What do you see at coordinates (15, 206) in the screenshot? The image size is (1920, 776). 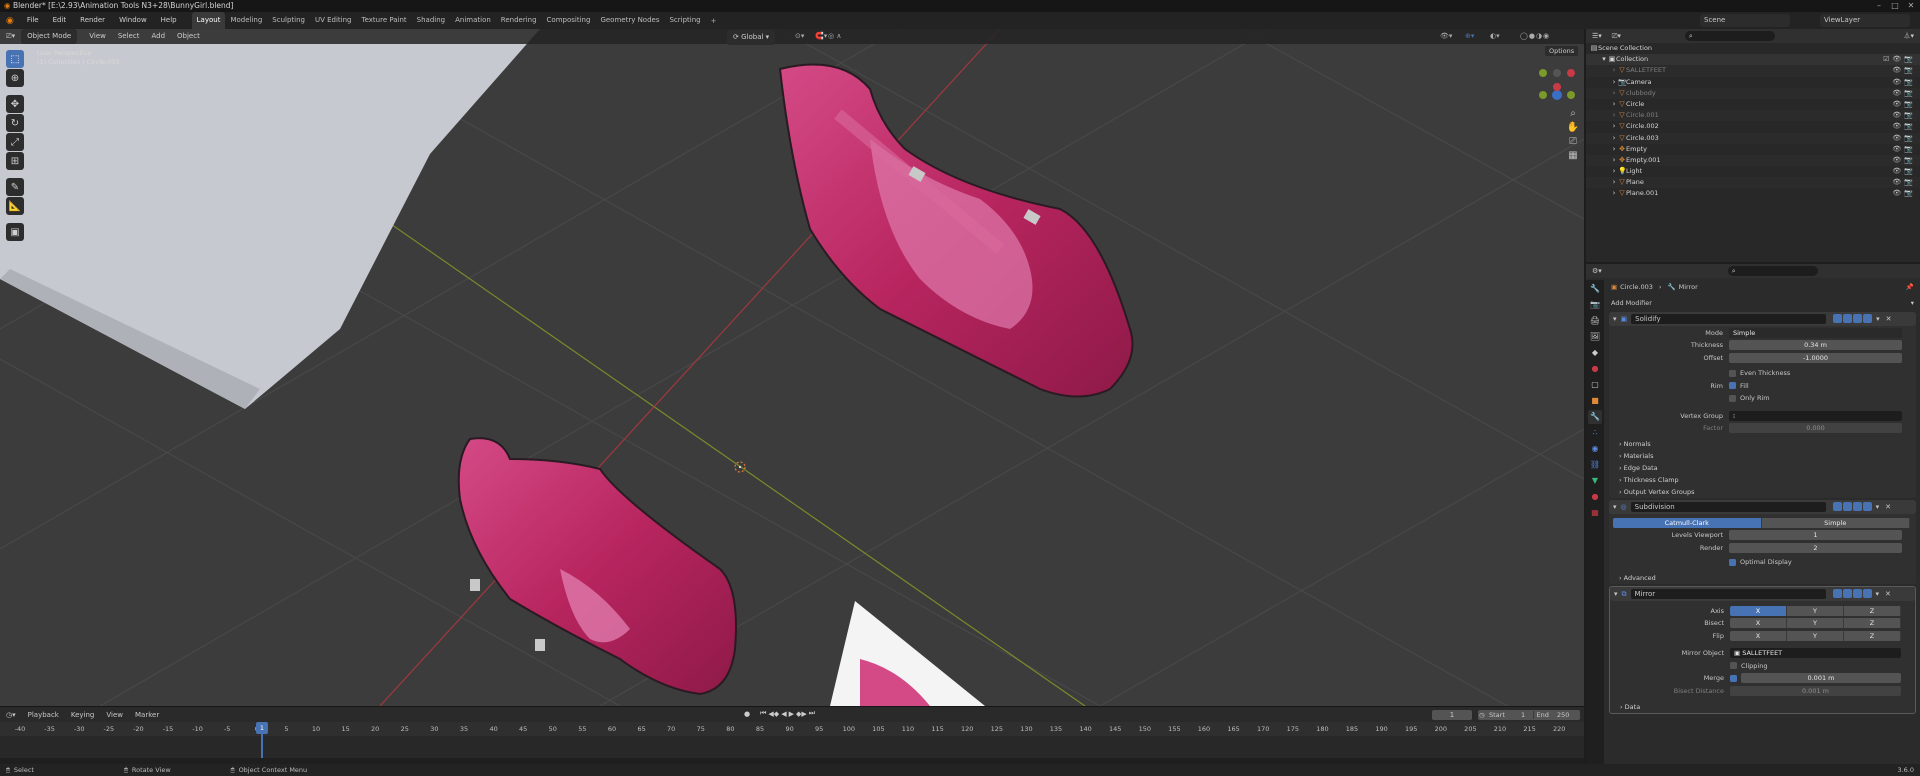 I see `measure-tool-icon: 📐` at bounding box center [15, 206].